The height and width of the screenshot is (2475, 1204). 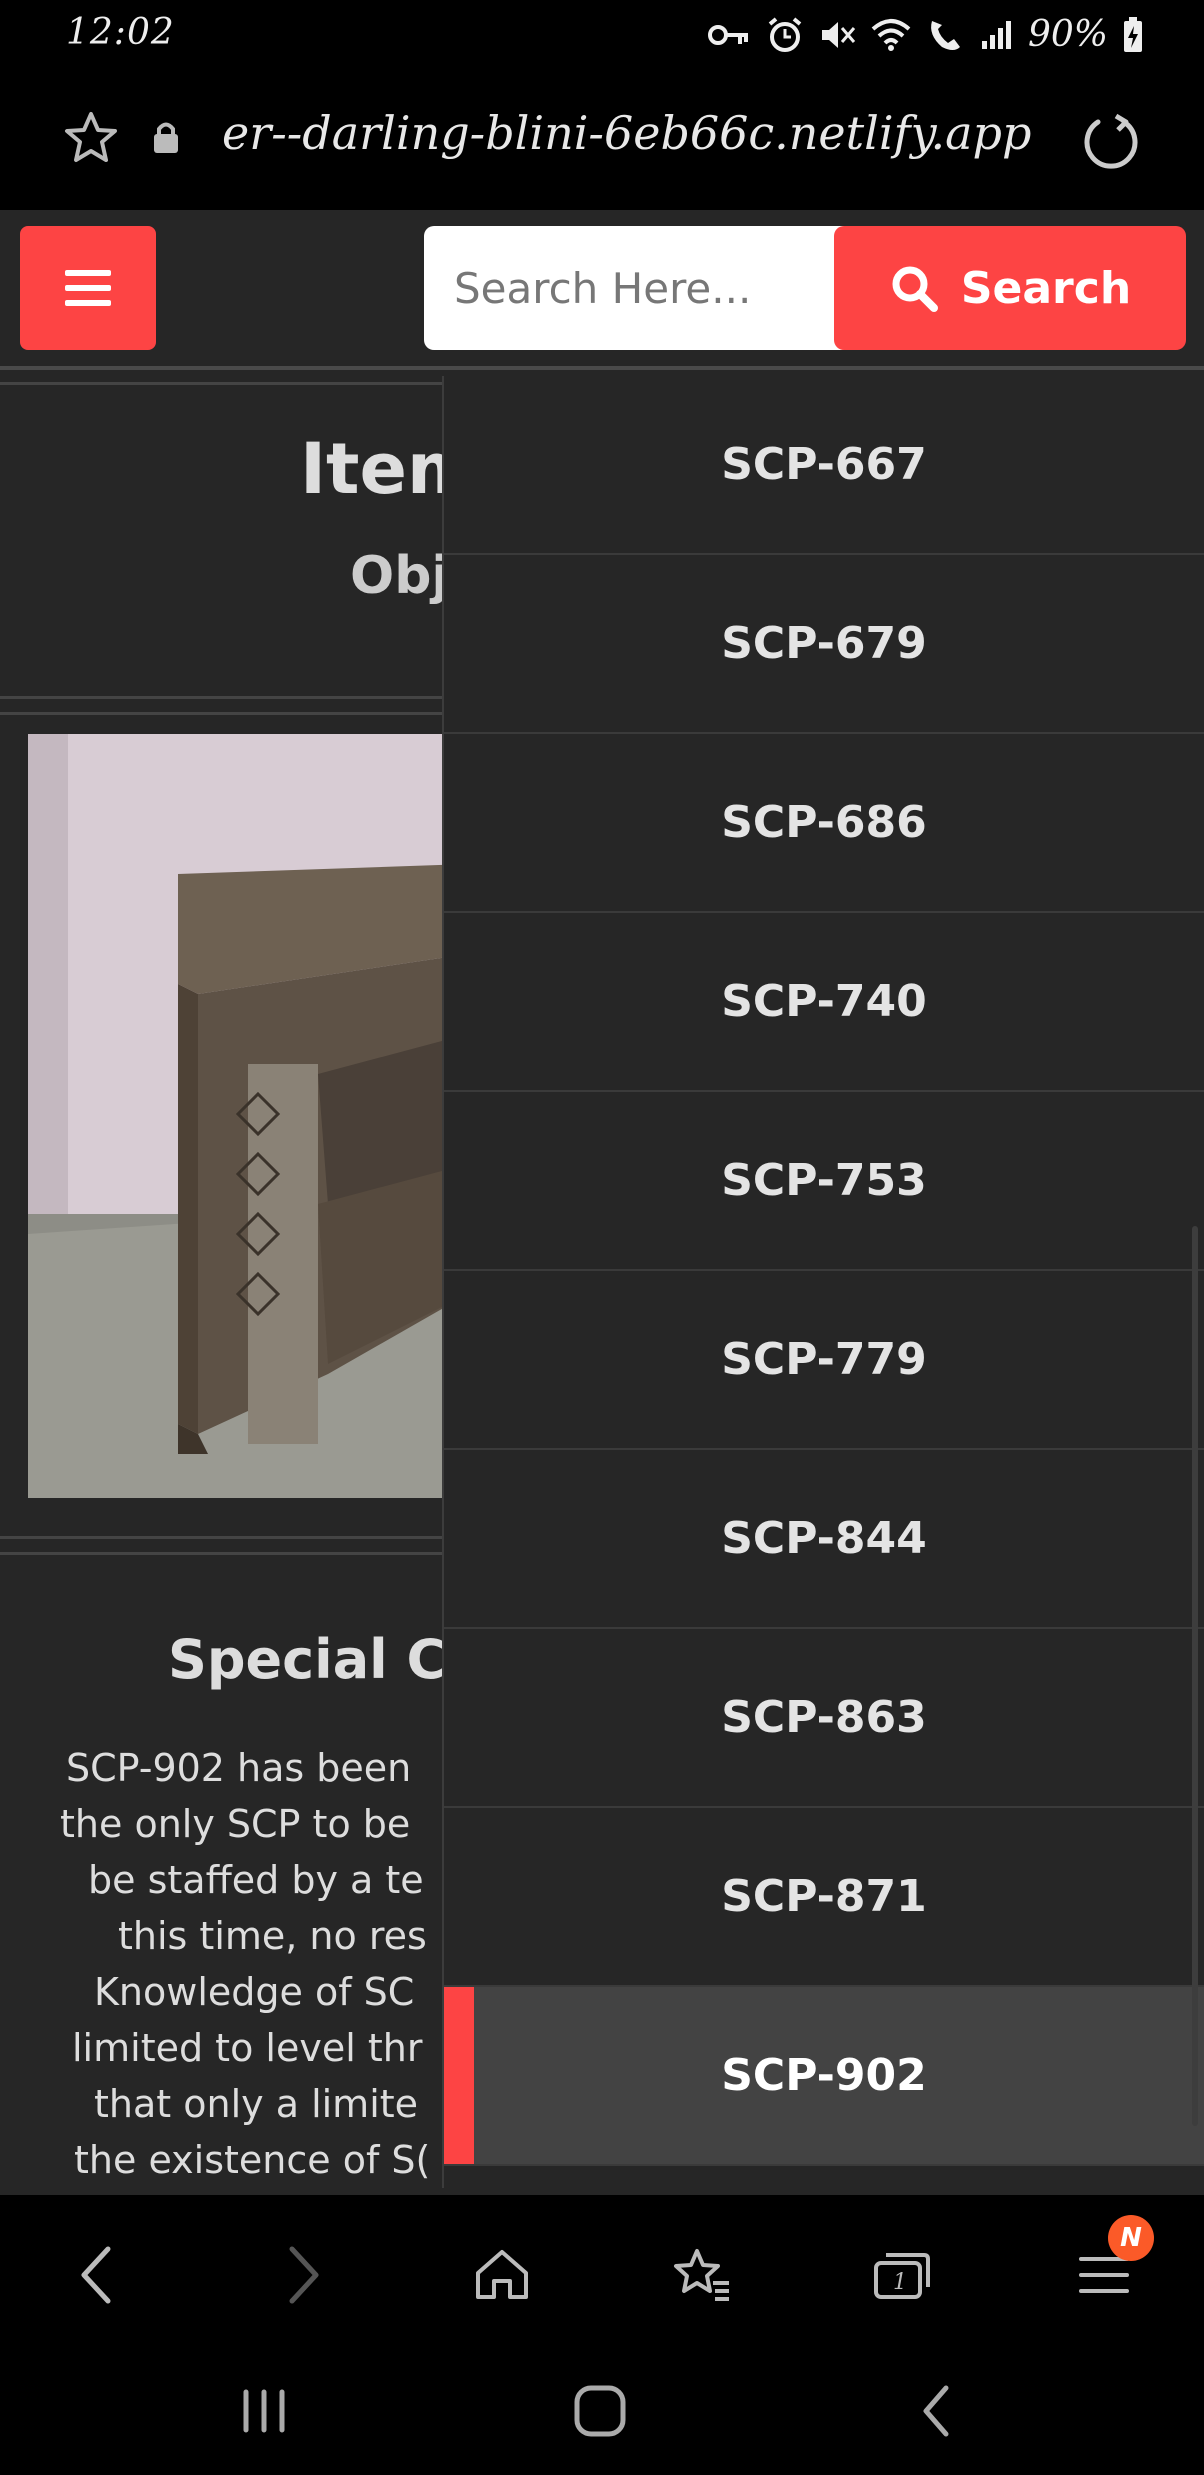 I want to click on back-arrow-icon, so click(x=96, y=2275).